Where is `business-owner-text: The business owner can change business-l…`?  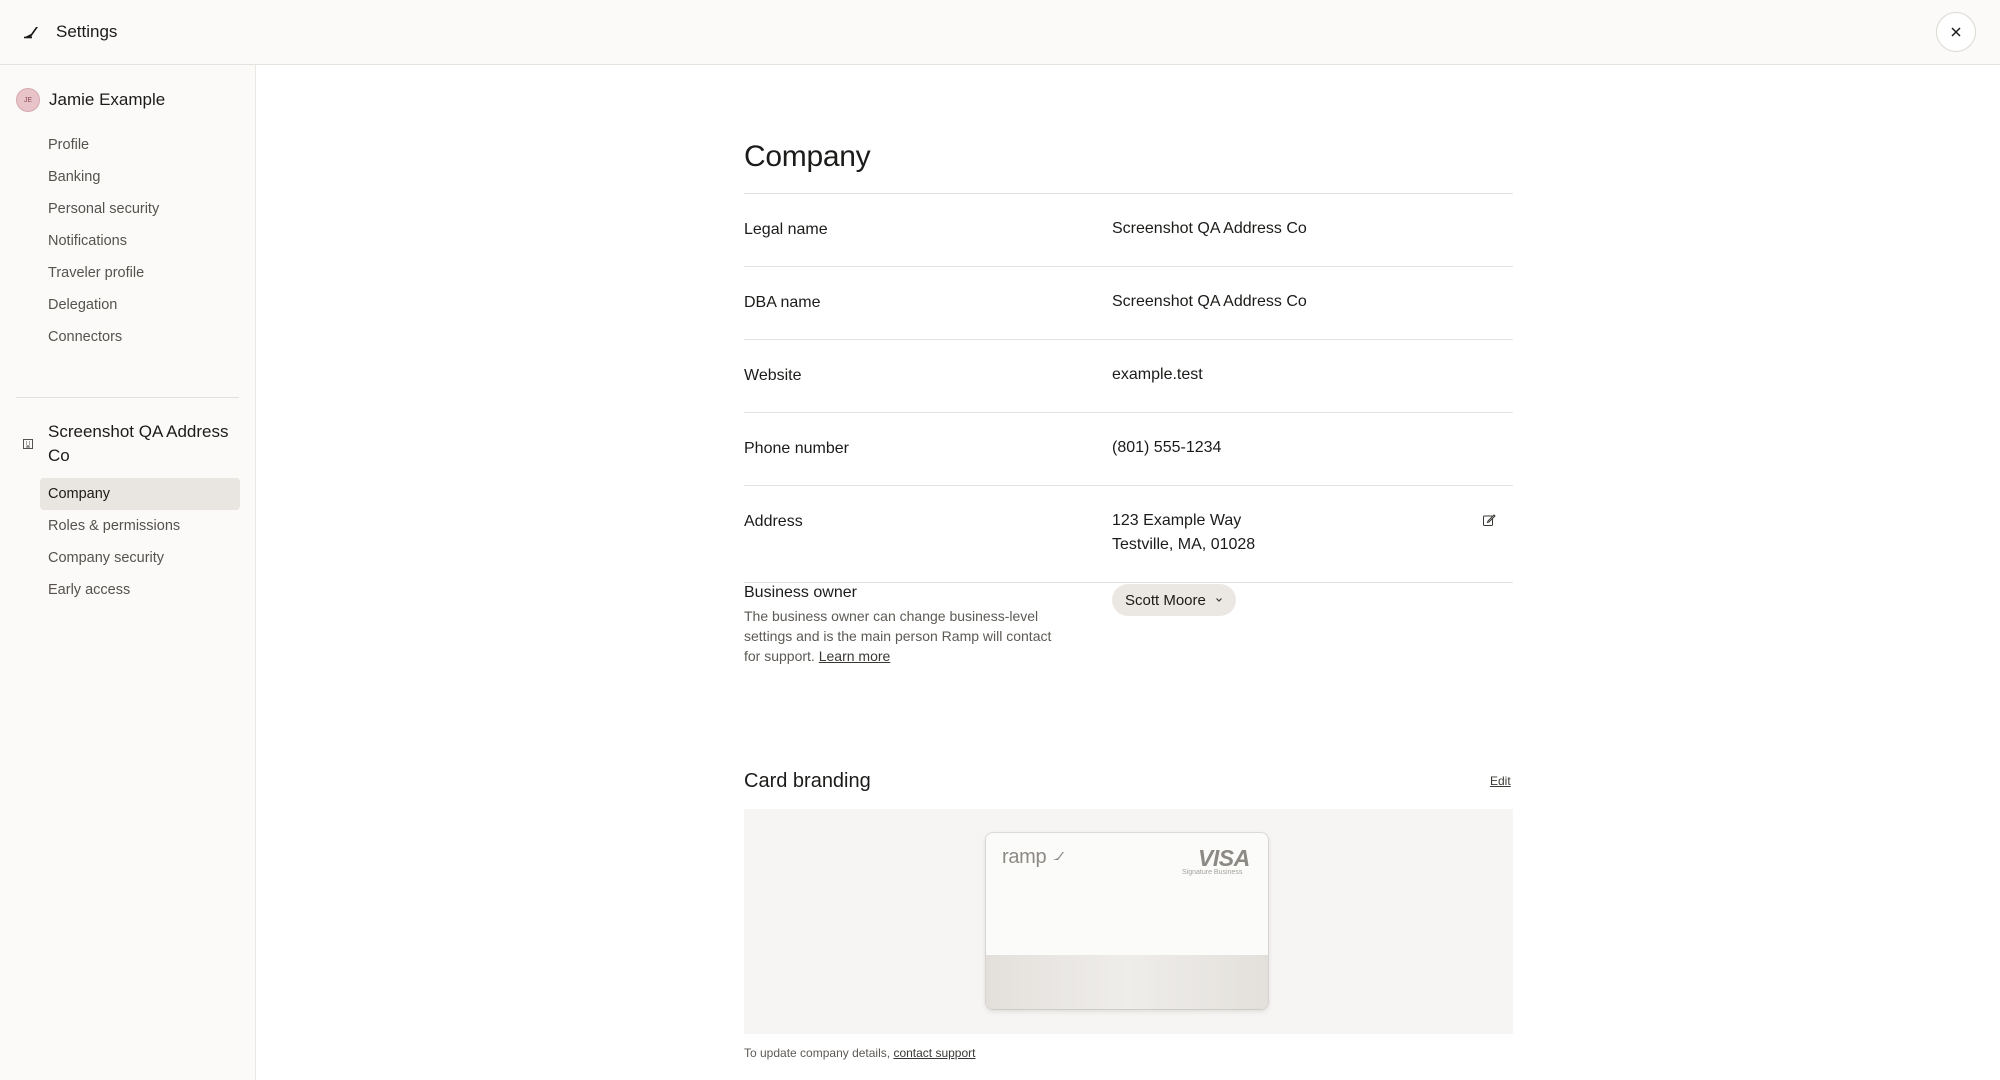
business-owner-text: The business owner can change business-l… is located at coordinates (898, 636).